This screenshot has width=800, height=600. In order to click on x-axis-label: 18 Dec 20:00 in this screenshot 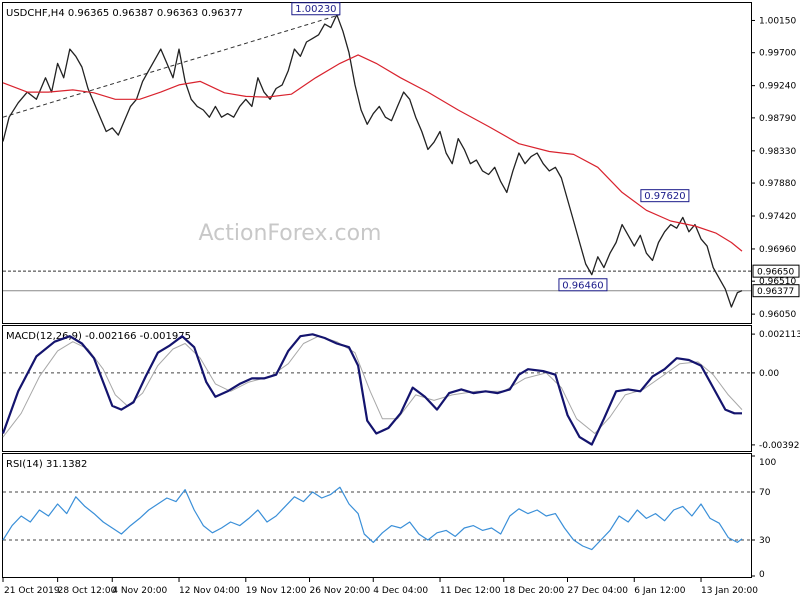, I will do `click(534, 591)`.